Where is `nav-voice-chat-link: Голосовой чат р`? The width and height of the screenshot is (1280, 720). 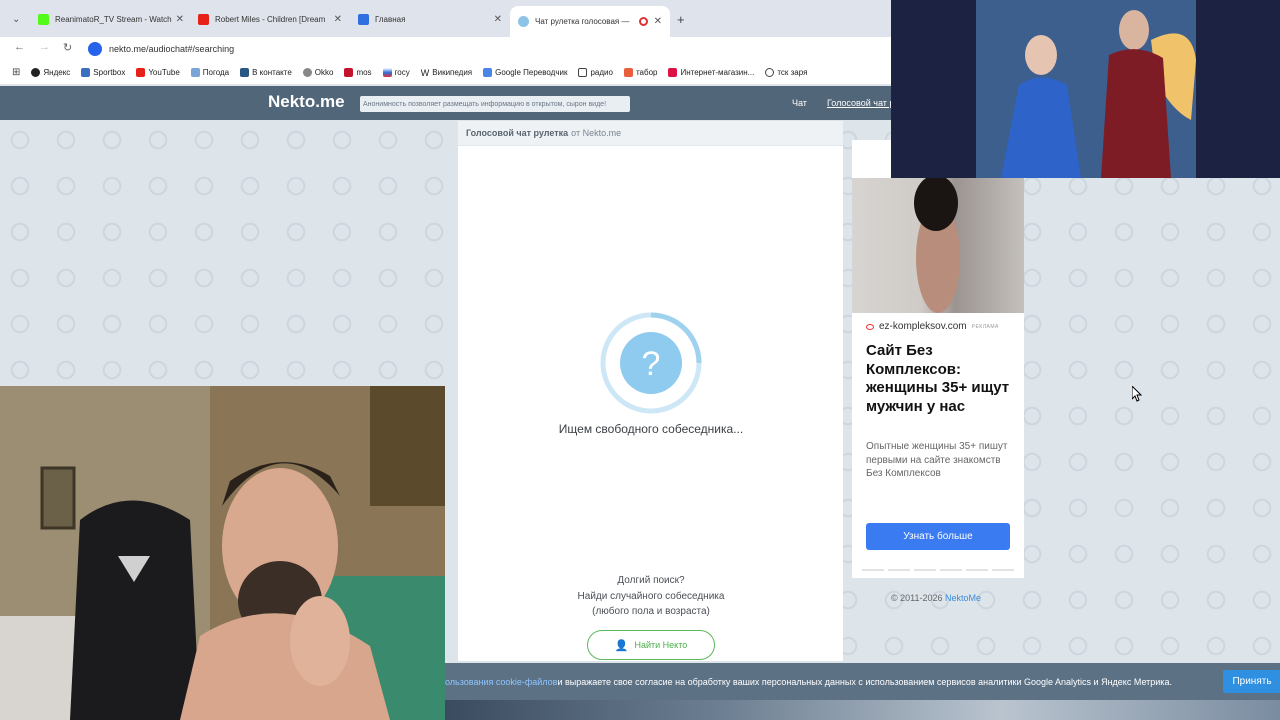
nav-voice-chat-link: Голосовой чат р is located at coordinates (860, 103).